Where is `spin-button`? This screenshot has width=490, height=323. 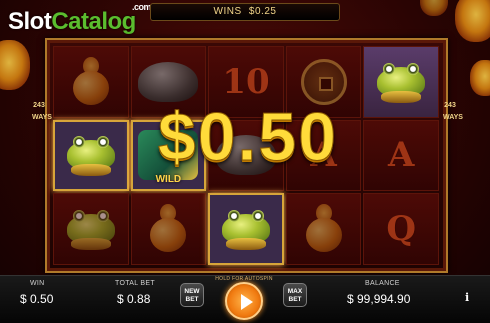 spin-button is located at coordinates (244, 301).